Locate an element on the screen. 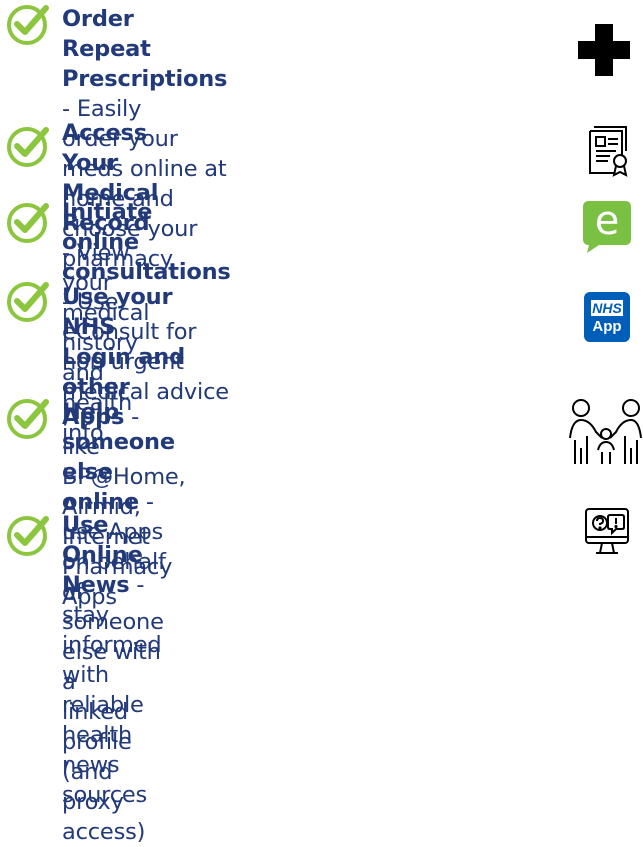 The image size is (643, 847). feature-title: Initiate online consultations is located at coordinates (146, 242).